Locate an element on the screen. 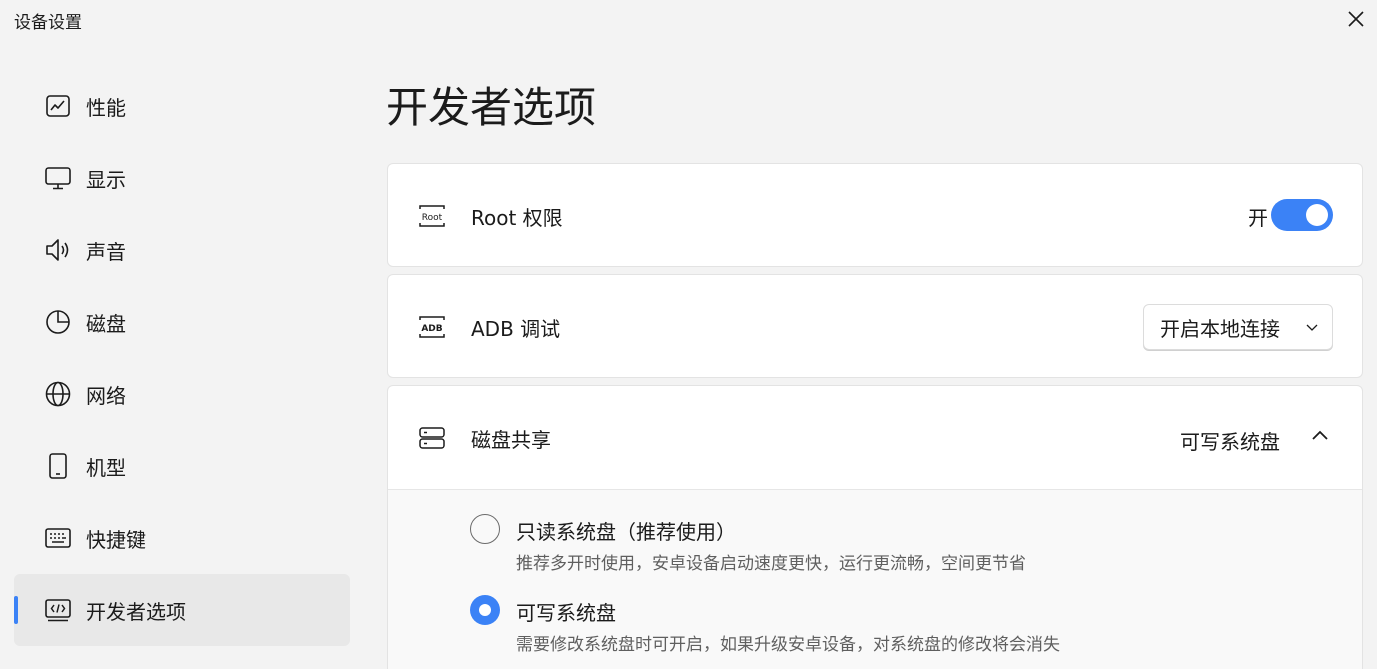 This screenshot has height=669, width=1377. close-button is located at coordinates (1356, 19).